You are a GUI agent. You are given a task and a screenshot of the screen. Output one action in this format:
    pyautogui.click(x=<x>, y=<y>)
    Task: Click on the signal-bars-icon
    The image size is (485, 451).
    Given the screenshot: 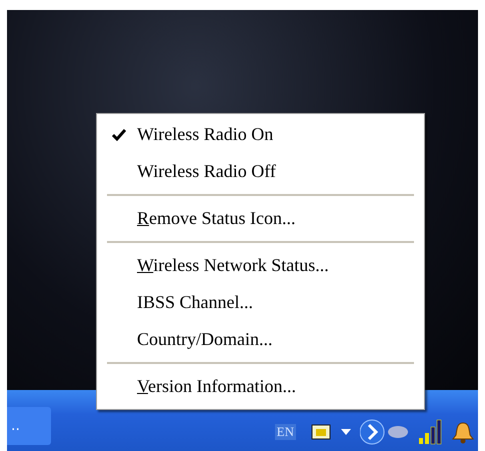 What is the action you would take?
    pyautogui.click(x=430, y=432)
    